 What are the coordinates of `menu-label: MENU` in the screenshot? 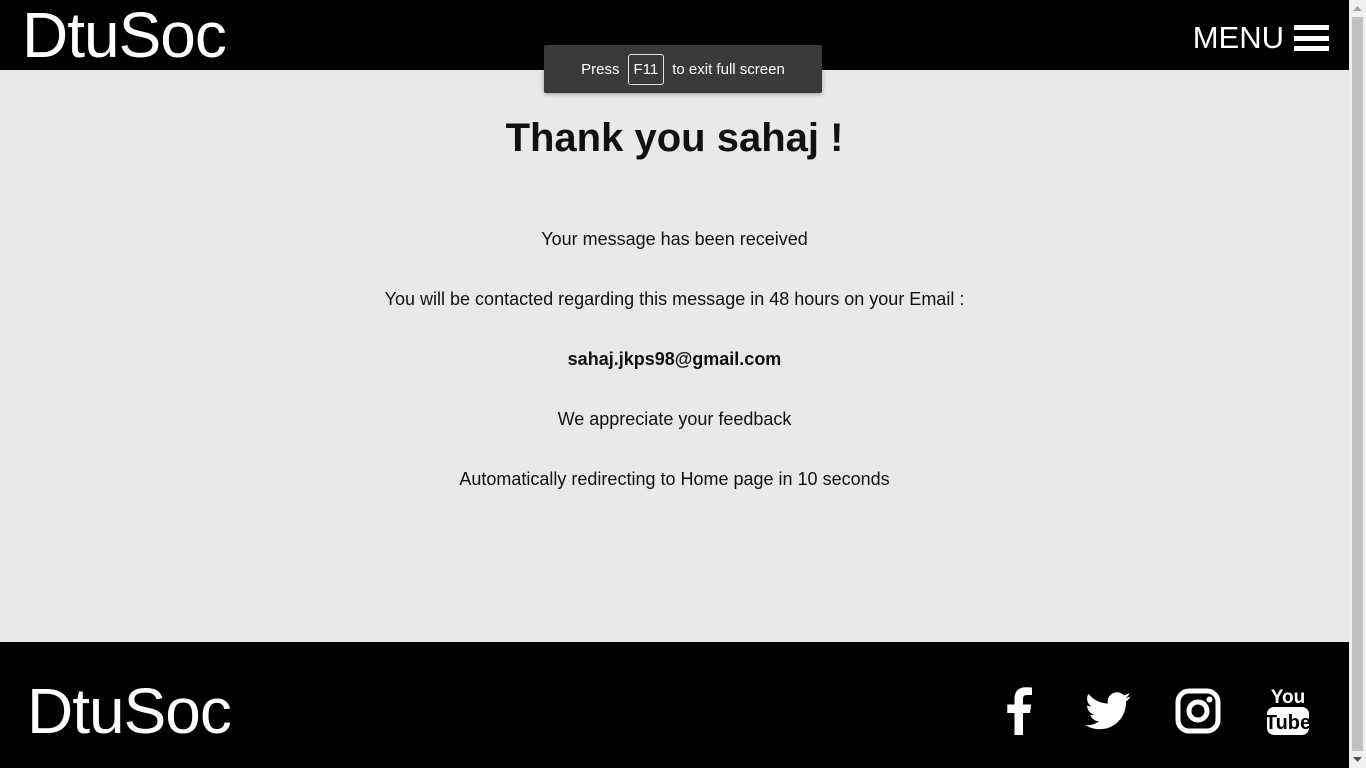 It's located at (1238, 37).